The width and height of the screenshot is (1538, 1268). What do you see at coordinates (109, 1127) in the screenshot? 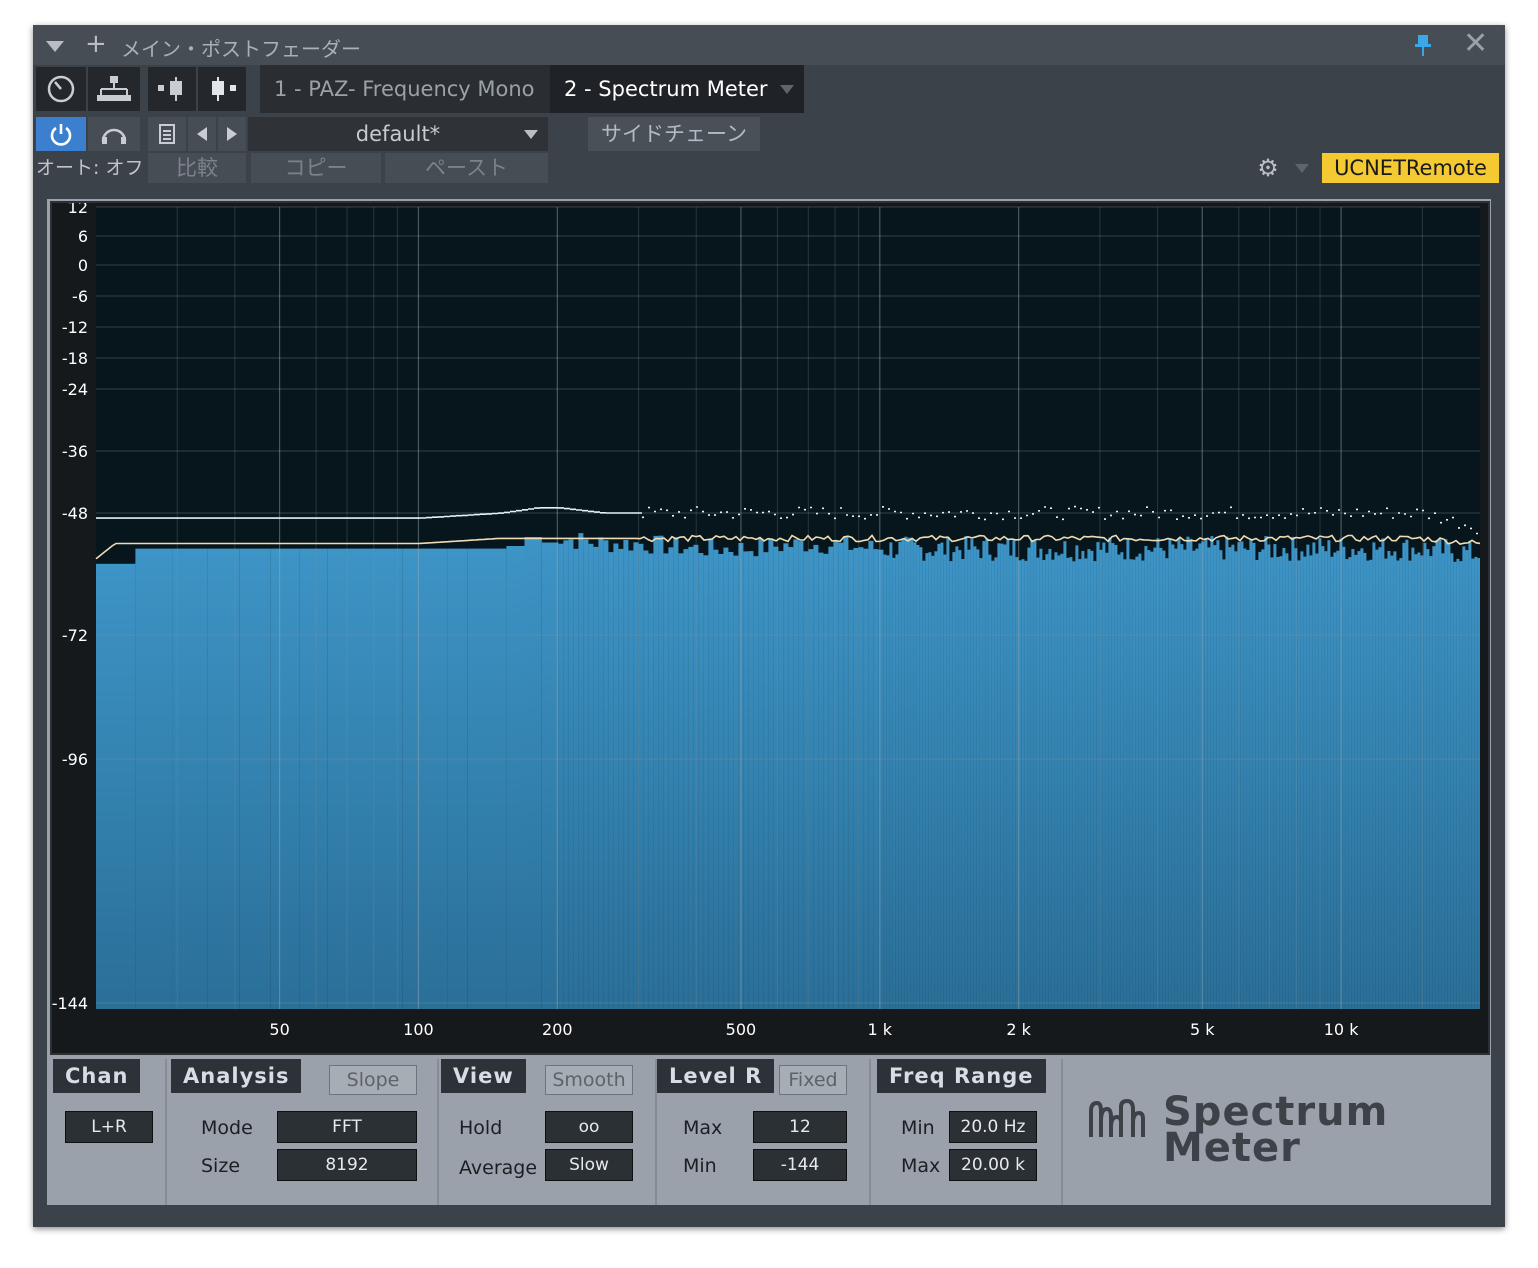
I see `chan-select: L+R` at bounding box center [109, 1127].